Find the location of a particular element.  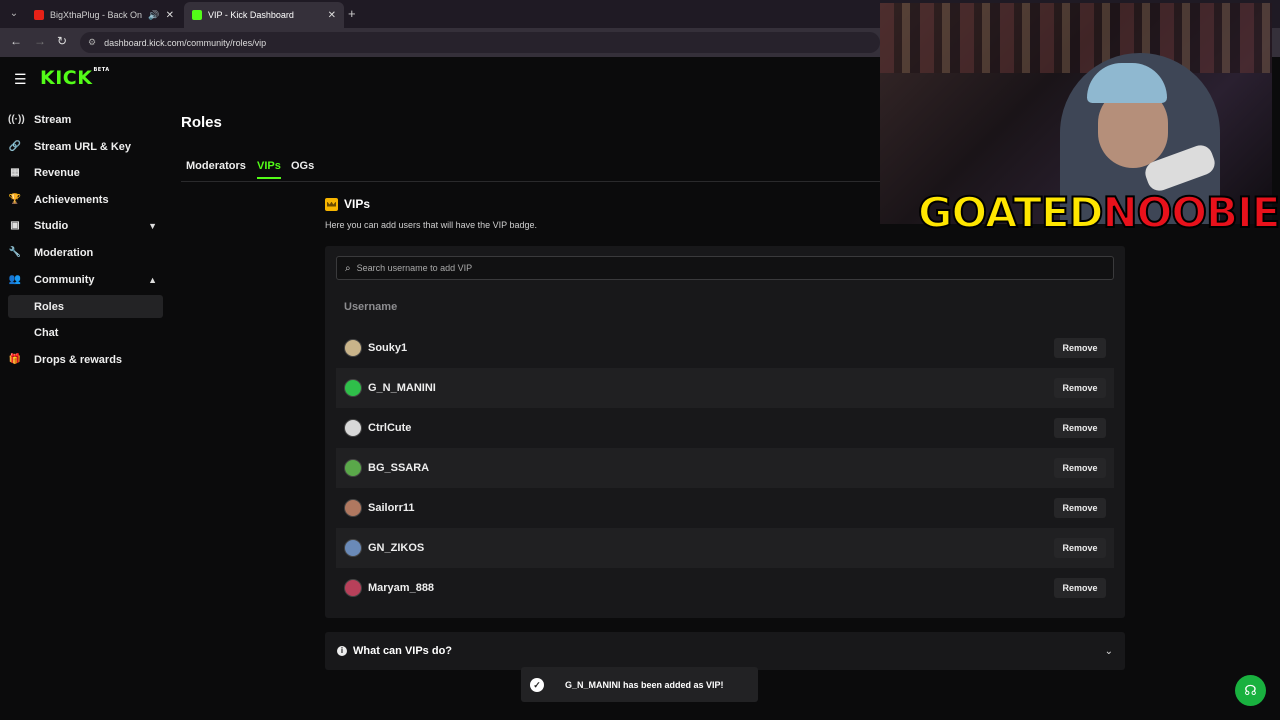

tab-search-icon: ⌄ is located at coordinates (14, 14).